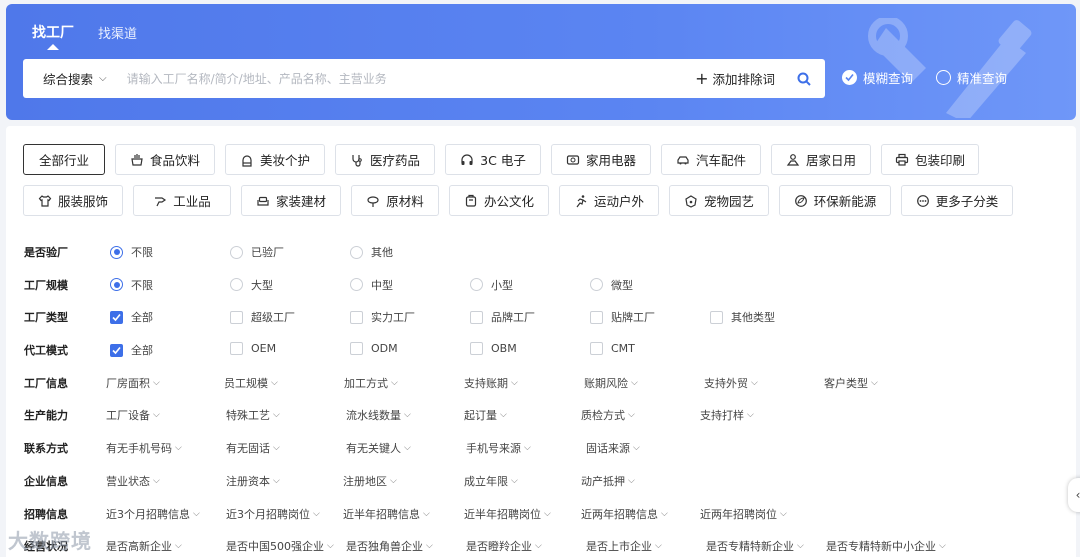 The width and height of the screenshot is (1080, 557). I want to click on filter-option: 微型, so click(611, 285).